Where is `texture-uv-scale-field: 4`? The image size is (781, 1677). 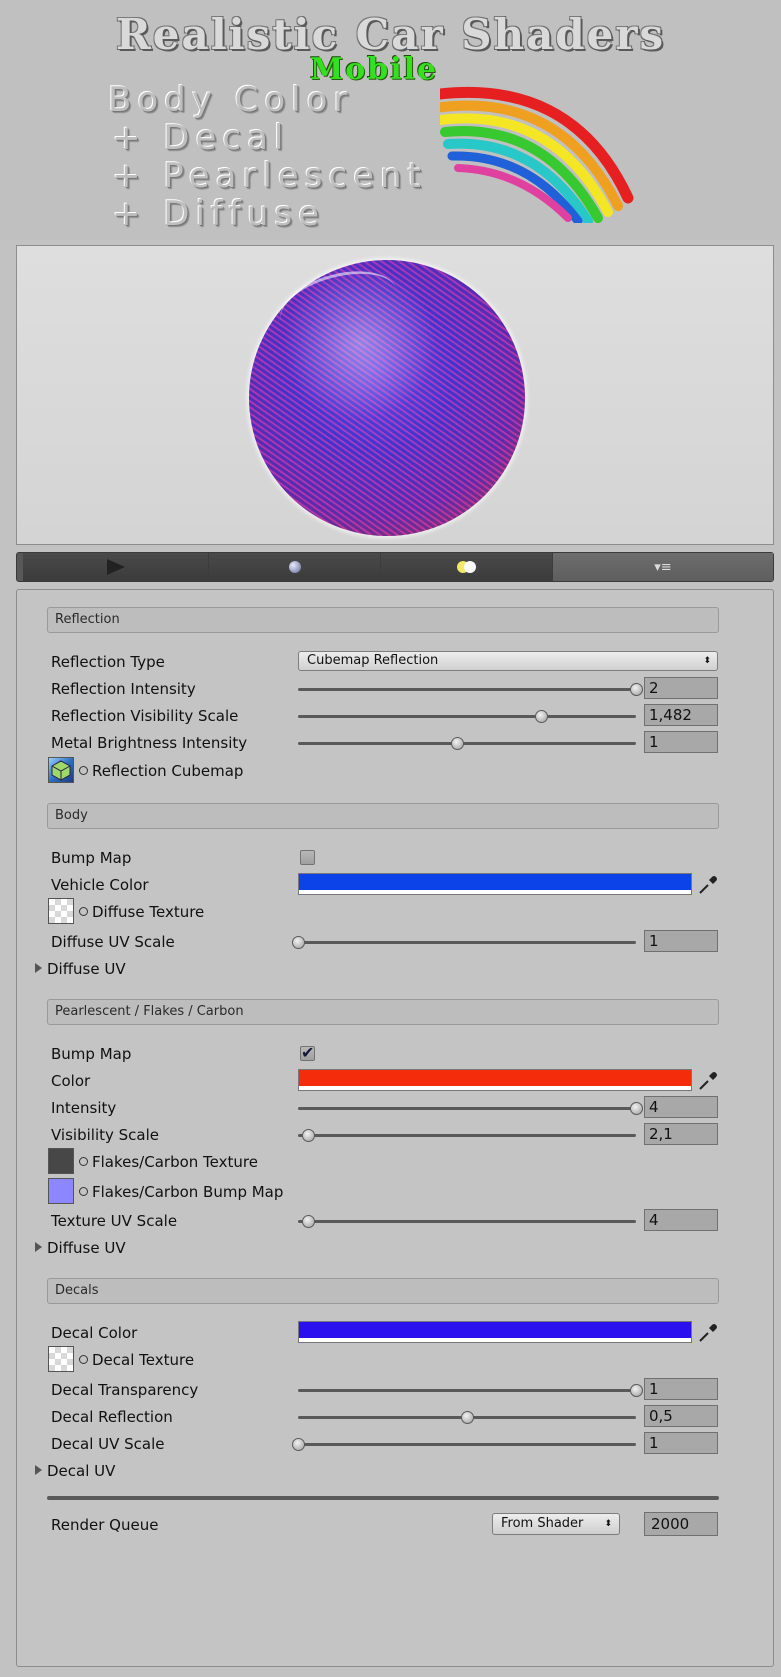
texture-uv-scale-field: 4 is located at coordinates (681, 1220).